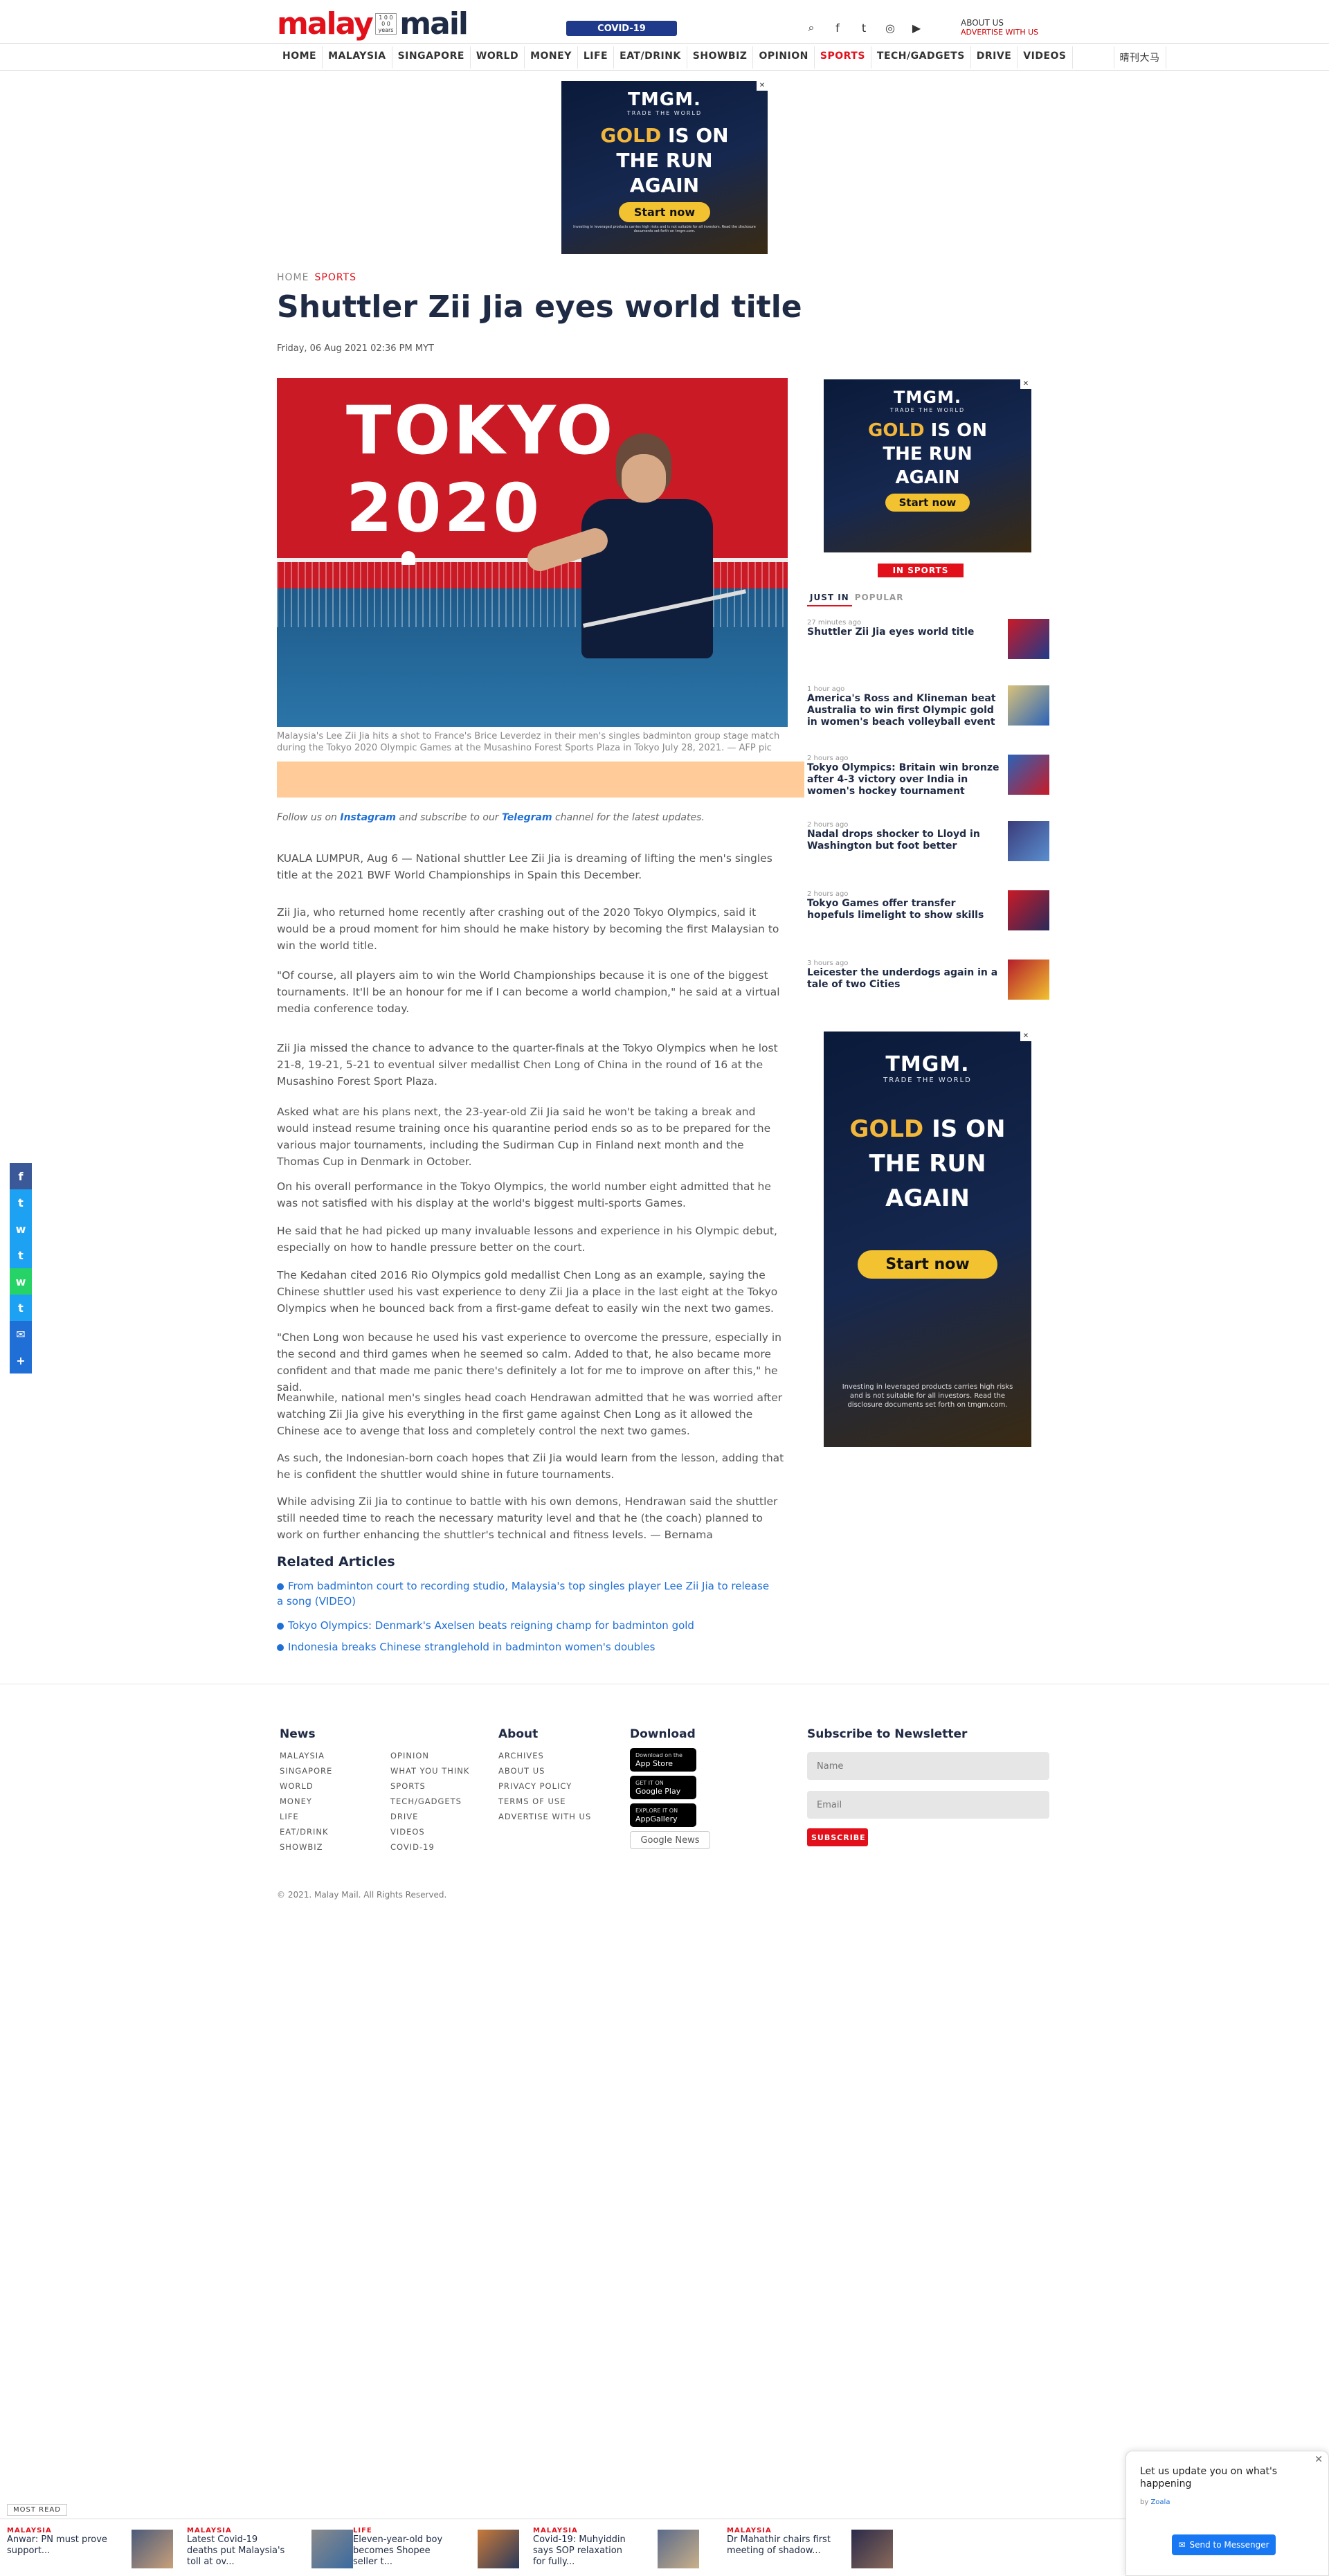  Describe the element at coordinates (325, 1801) in the screenshot. I see `footer-link-money: MONEY` at that location.